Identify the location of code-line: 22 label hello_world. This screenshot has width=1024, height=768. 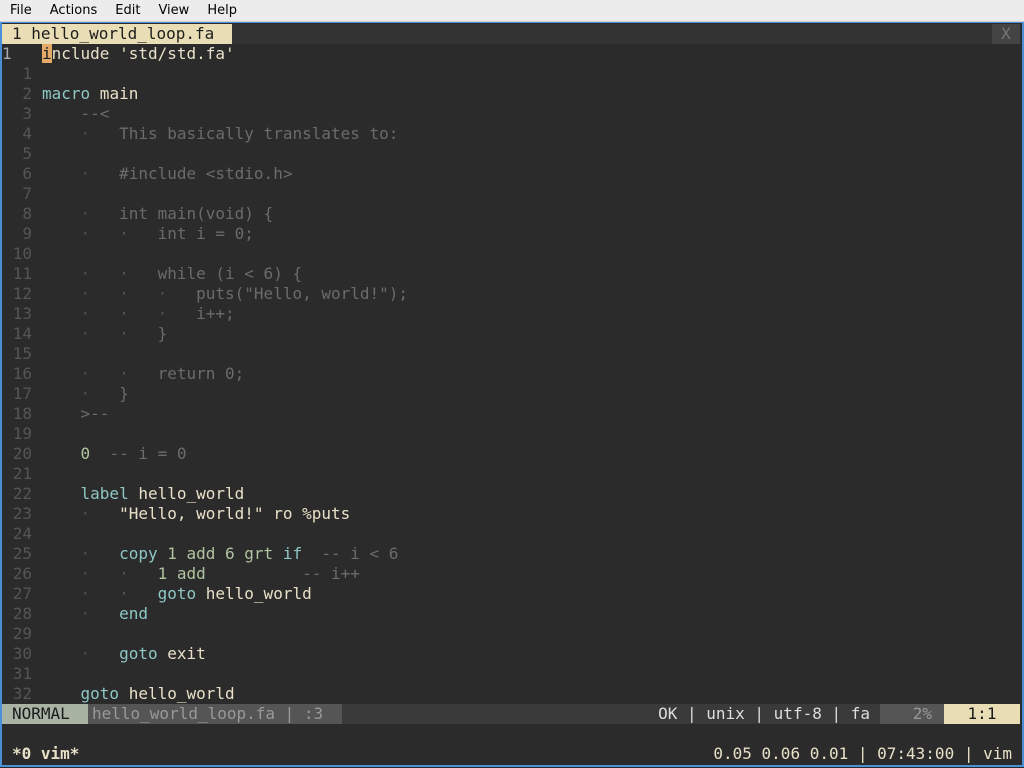
(511, 494).